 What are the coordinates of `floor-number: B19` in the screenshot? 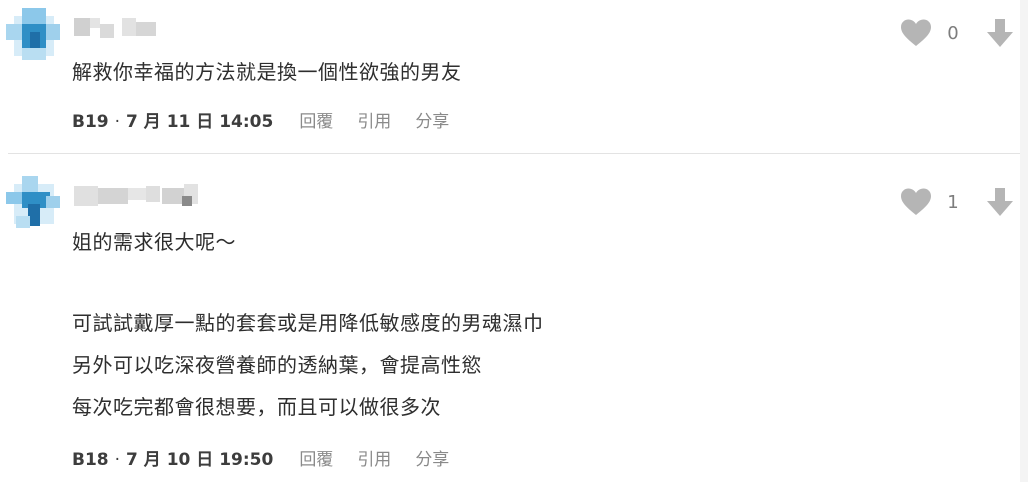 It's located at (90, 122).